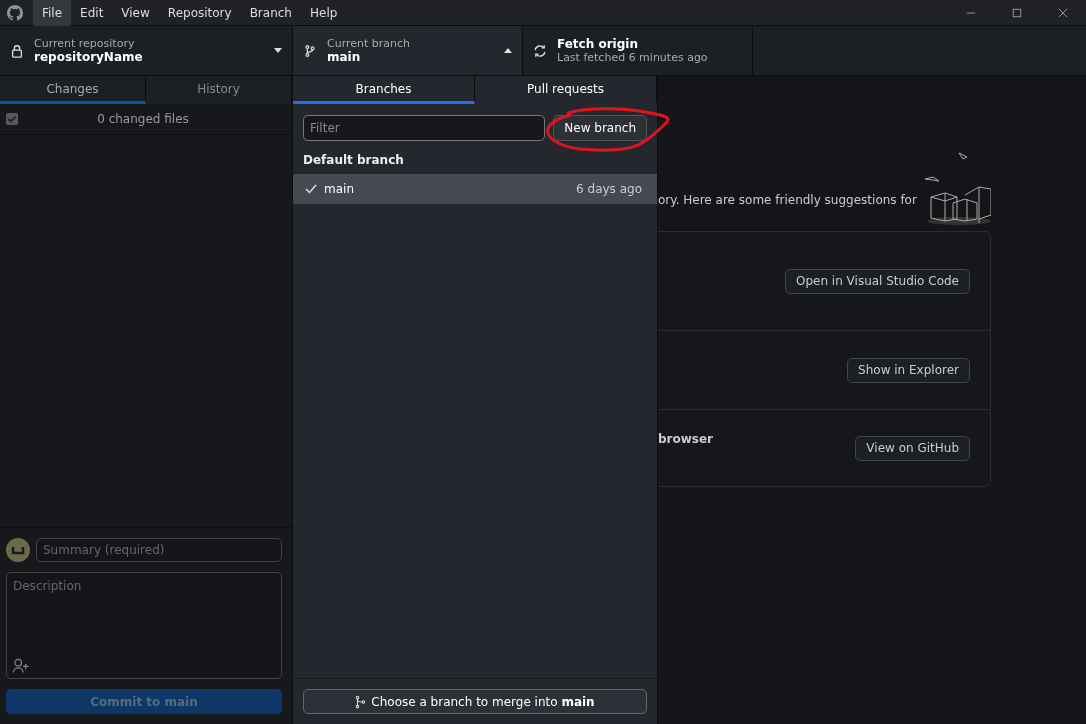  Describe the element at coordinates (311, 189) in the screenshot. I see `checkmark-icon` at that location.